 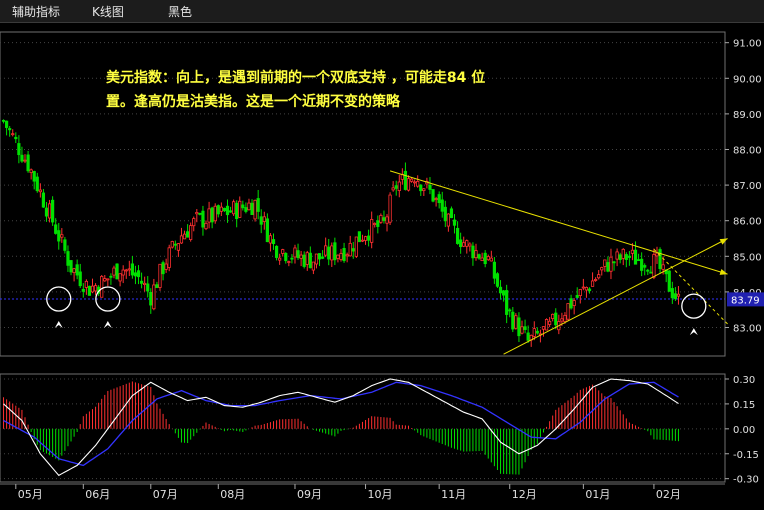 I want to click on time-tick-label: 10月, so click(x=380, y=494).